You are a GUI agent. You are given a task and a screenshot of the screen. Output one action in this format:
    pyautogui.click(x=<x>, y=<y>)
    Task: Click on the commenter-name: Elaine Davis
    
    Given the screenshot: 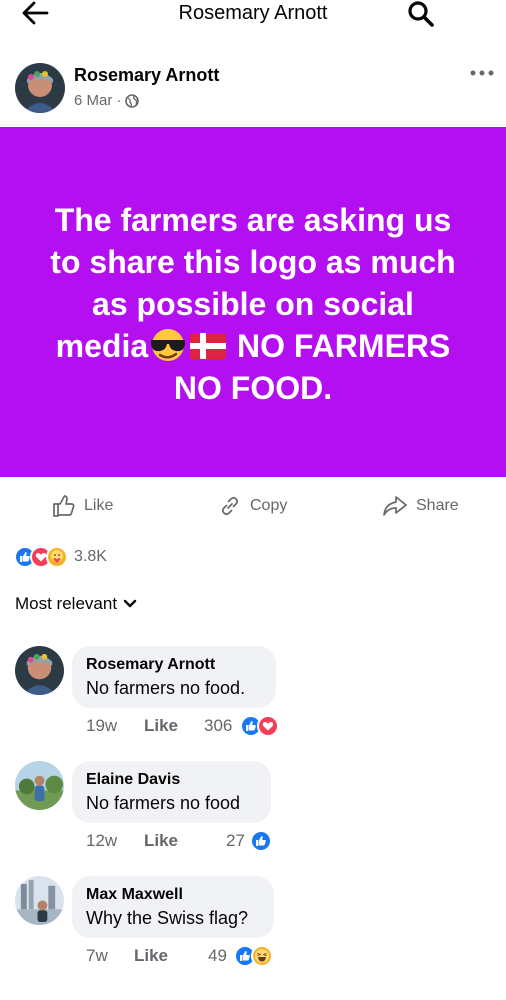 What is the action you would take?
    pyautogui.click(x=171, y=780)
    